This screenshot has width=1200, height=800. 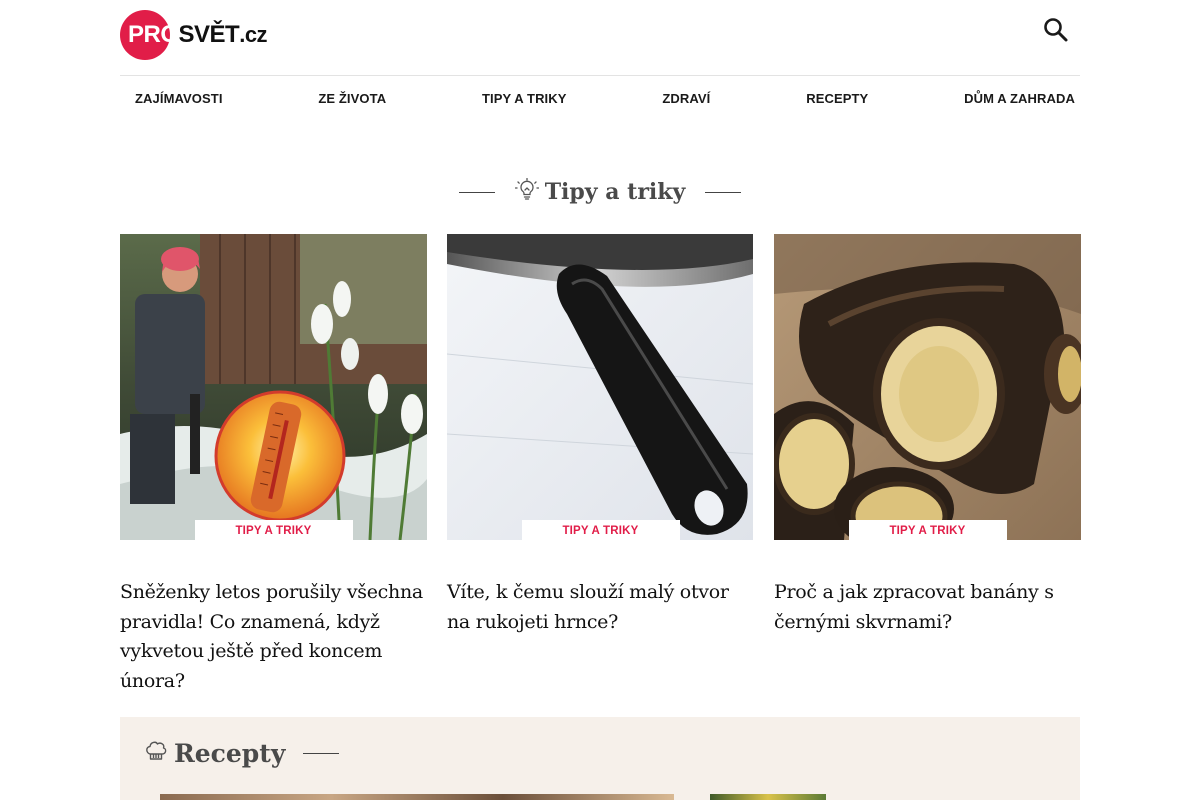 What do you see at coordinates (723, 192) in the screenshot?
I see `heading-divider-right` at bounding box center [723, 192].